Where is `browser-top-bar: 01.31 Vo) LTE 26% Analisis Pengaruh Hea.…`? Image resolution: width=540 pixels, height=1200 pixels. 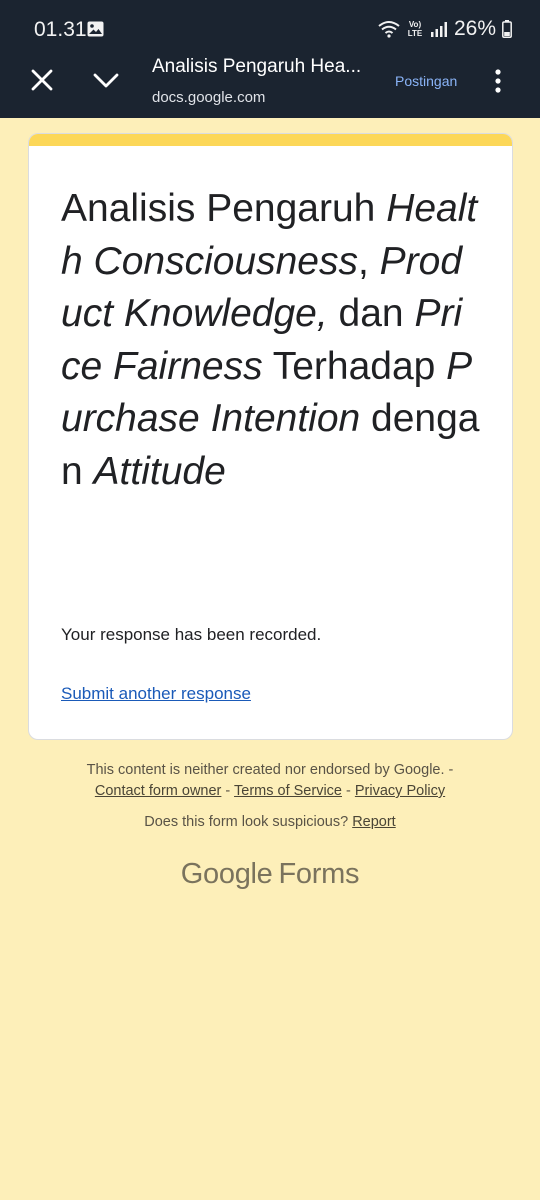 browser-top-bar: 01.31 Vo) LTE 26% Analisis Pengaruh Hea.… is located at coordinates (270, 59).